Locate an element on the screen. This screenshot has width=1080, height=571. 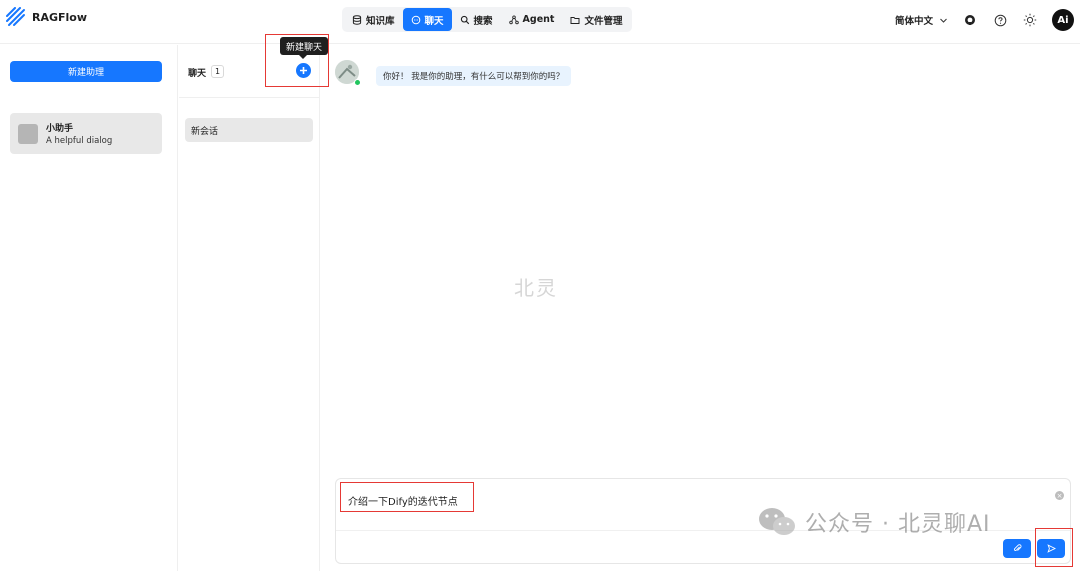
nav-item-knowledge-base: 知识库 is located at coordinates (373, 19).